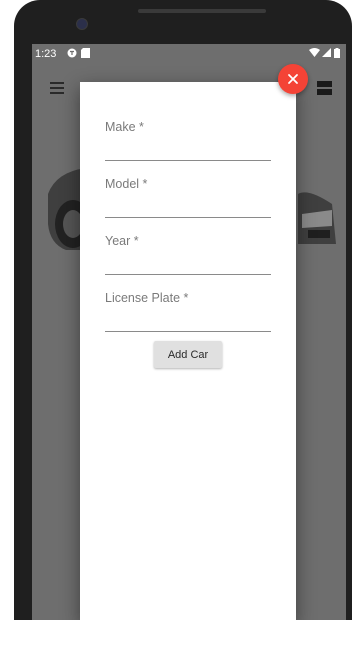  What do you see at coordinates (188, 354) in the screenshot?
I see `add-car-button: Add Car` at bounding box center [188, 354].